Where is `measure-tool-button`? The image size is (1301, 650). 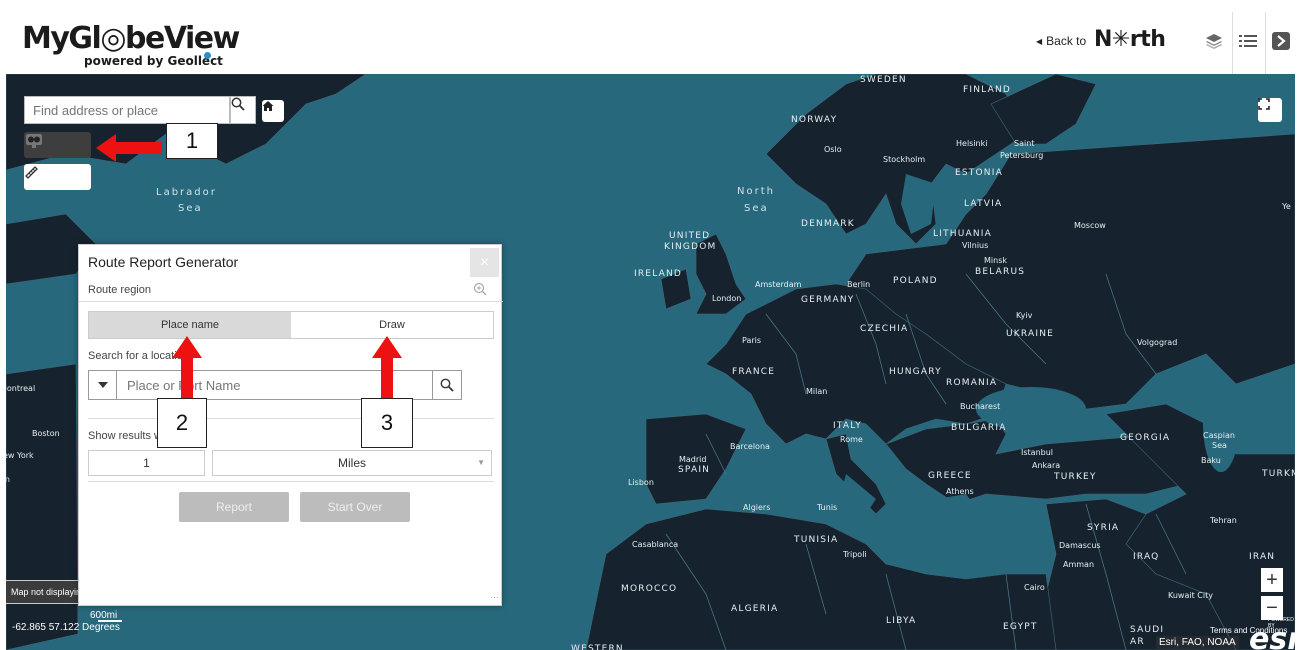 measure-tool-button is located at coordinates (57, 177).